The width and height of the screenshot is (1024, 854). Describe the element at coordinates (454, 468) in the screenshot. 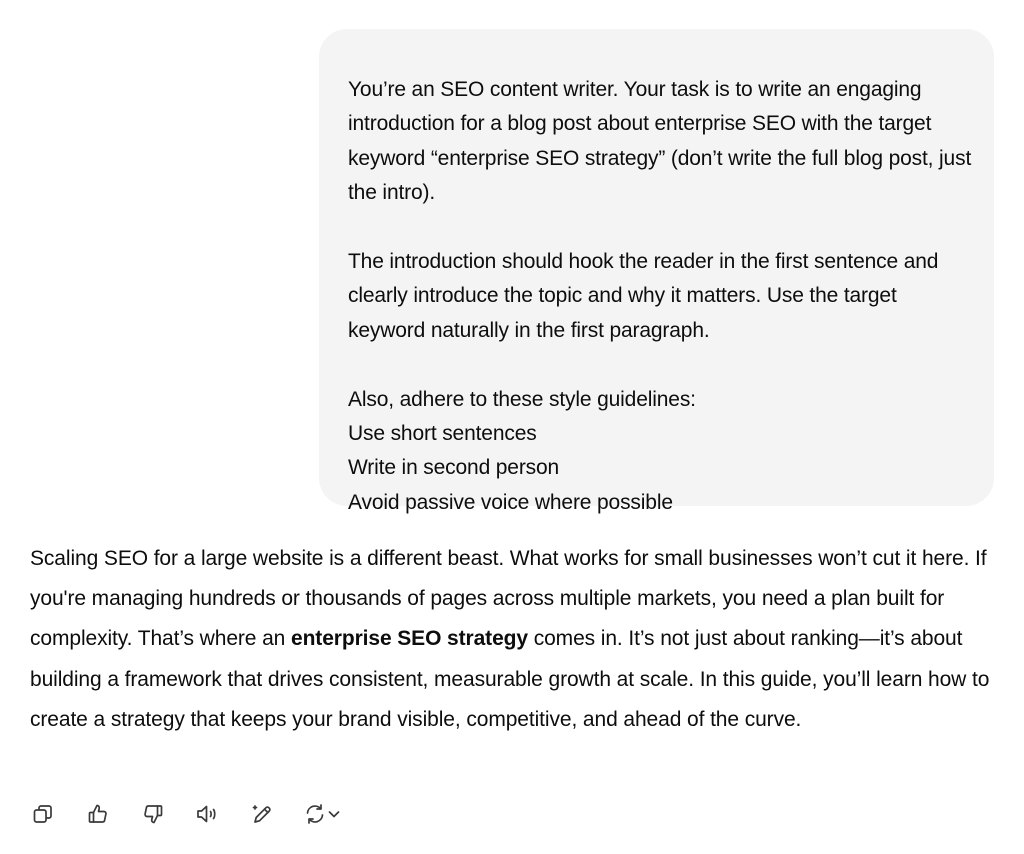

I see `guideline-item: Write in second person` at that location.